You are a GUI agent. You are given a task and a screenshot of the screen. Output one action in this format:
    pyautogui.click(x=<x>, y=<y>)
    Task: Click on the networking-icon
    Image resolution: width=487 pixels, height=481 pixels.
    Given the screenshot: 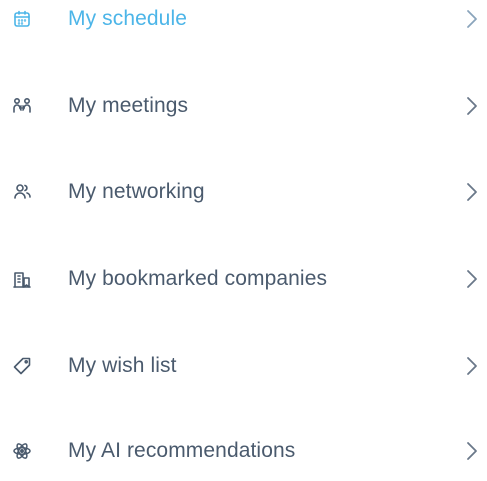 What is the action you would take?
    pyautogui.click(x=22, y=192)
    